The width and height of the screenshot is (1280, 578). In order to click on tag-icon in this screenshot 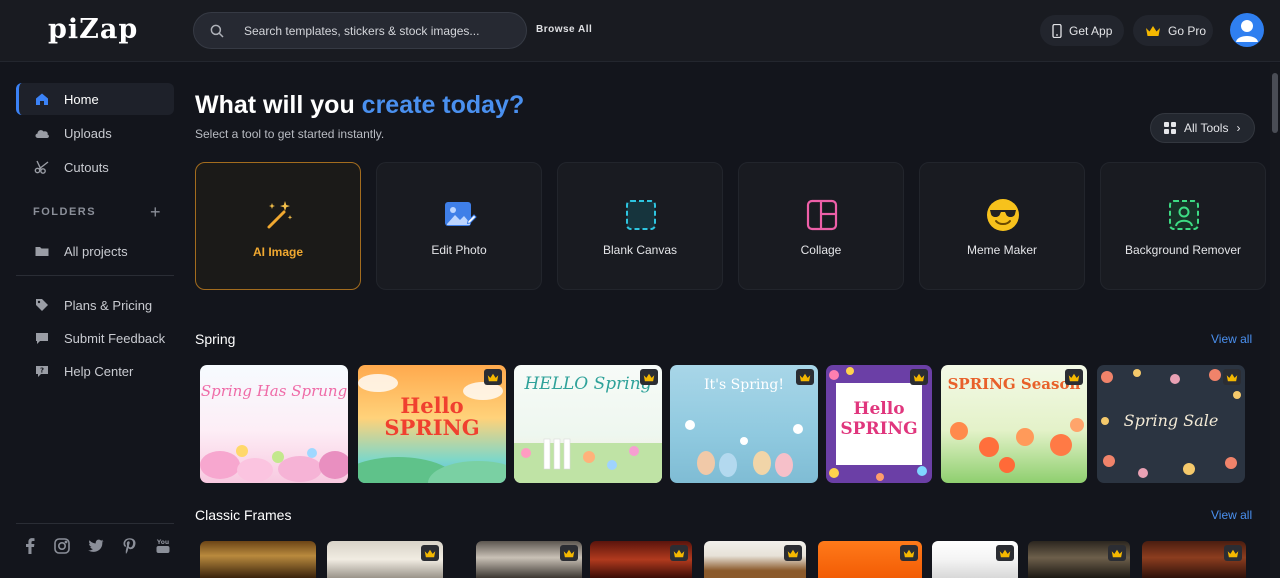, I will do `click(42, 305)`.